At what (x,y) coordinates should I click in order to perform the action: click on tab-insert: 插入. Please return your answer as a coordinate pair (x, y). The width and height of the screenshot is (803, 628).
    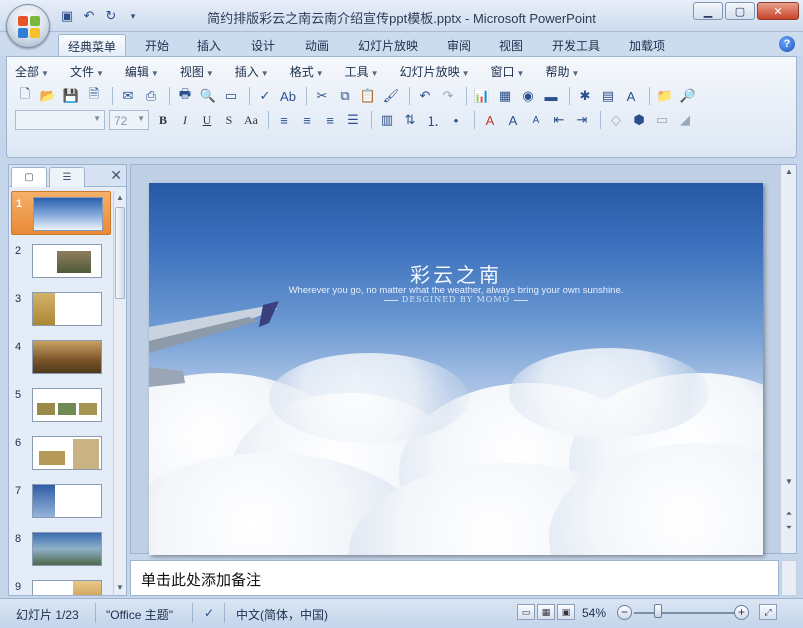
    Looking at the image, I should click on (209, 45).